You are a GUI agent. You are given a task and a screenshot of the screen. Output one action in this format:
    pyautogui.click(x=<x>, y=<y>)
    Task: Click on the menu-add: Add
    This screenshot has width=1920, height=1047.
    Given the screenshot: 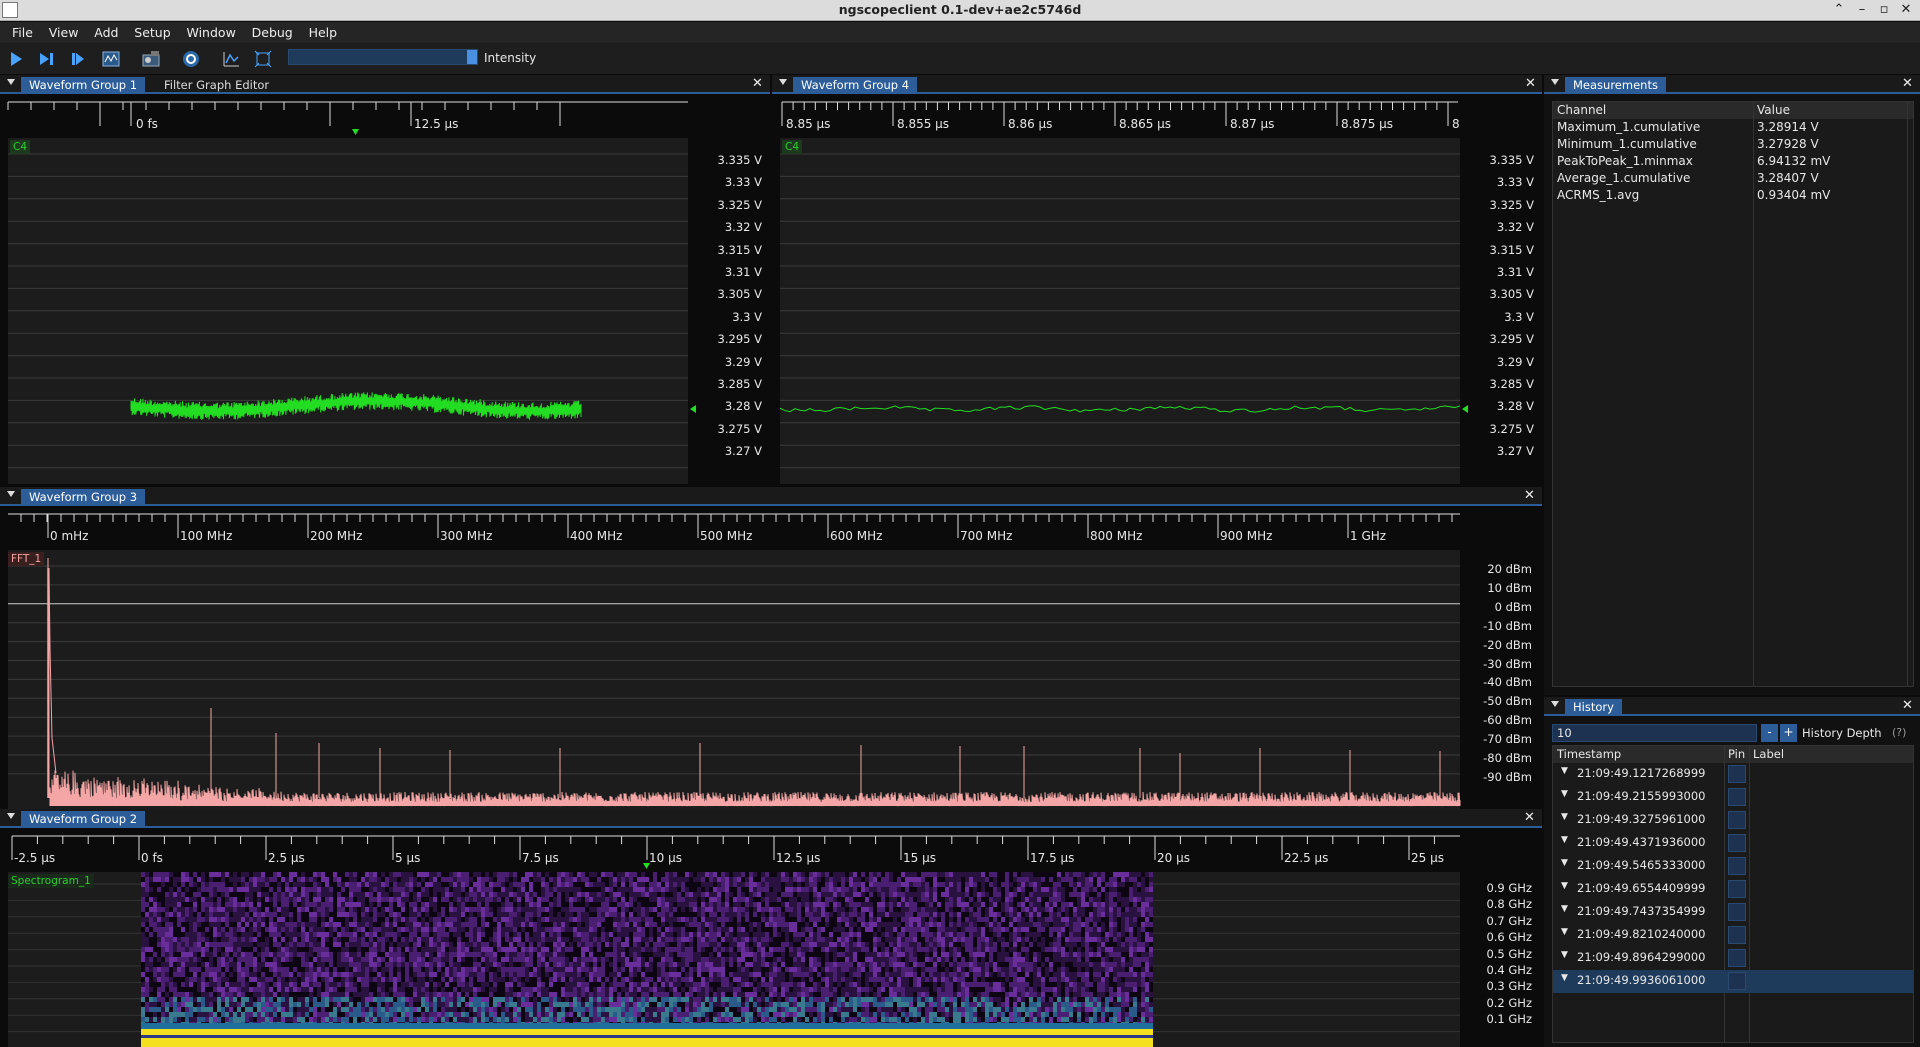 What is the action you would take?
    pyautogui.click(x=106, y=31)
    